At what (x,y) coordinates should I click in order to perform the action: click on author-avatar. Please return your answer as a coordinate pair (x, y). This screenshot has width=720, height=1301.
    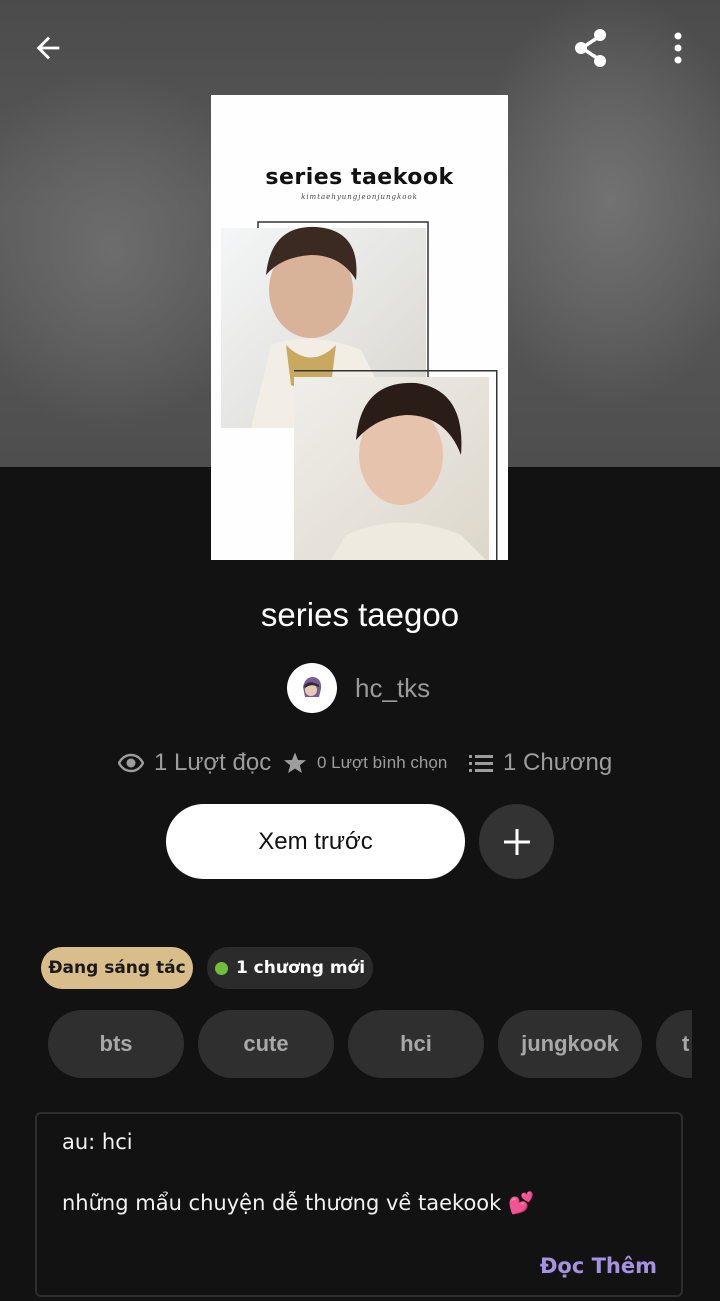
    Looking at the image, I should click on (312, 688).